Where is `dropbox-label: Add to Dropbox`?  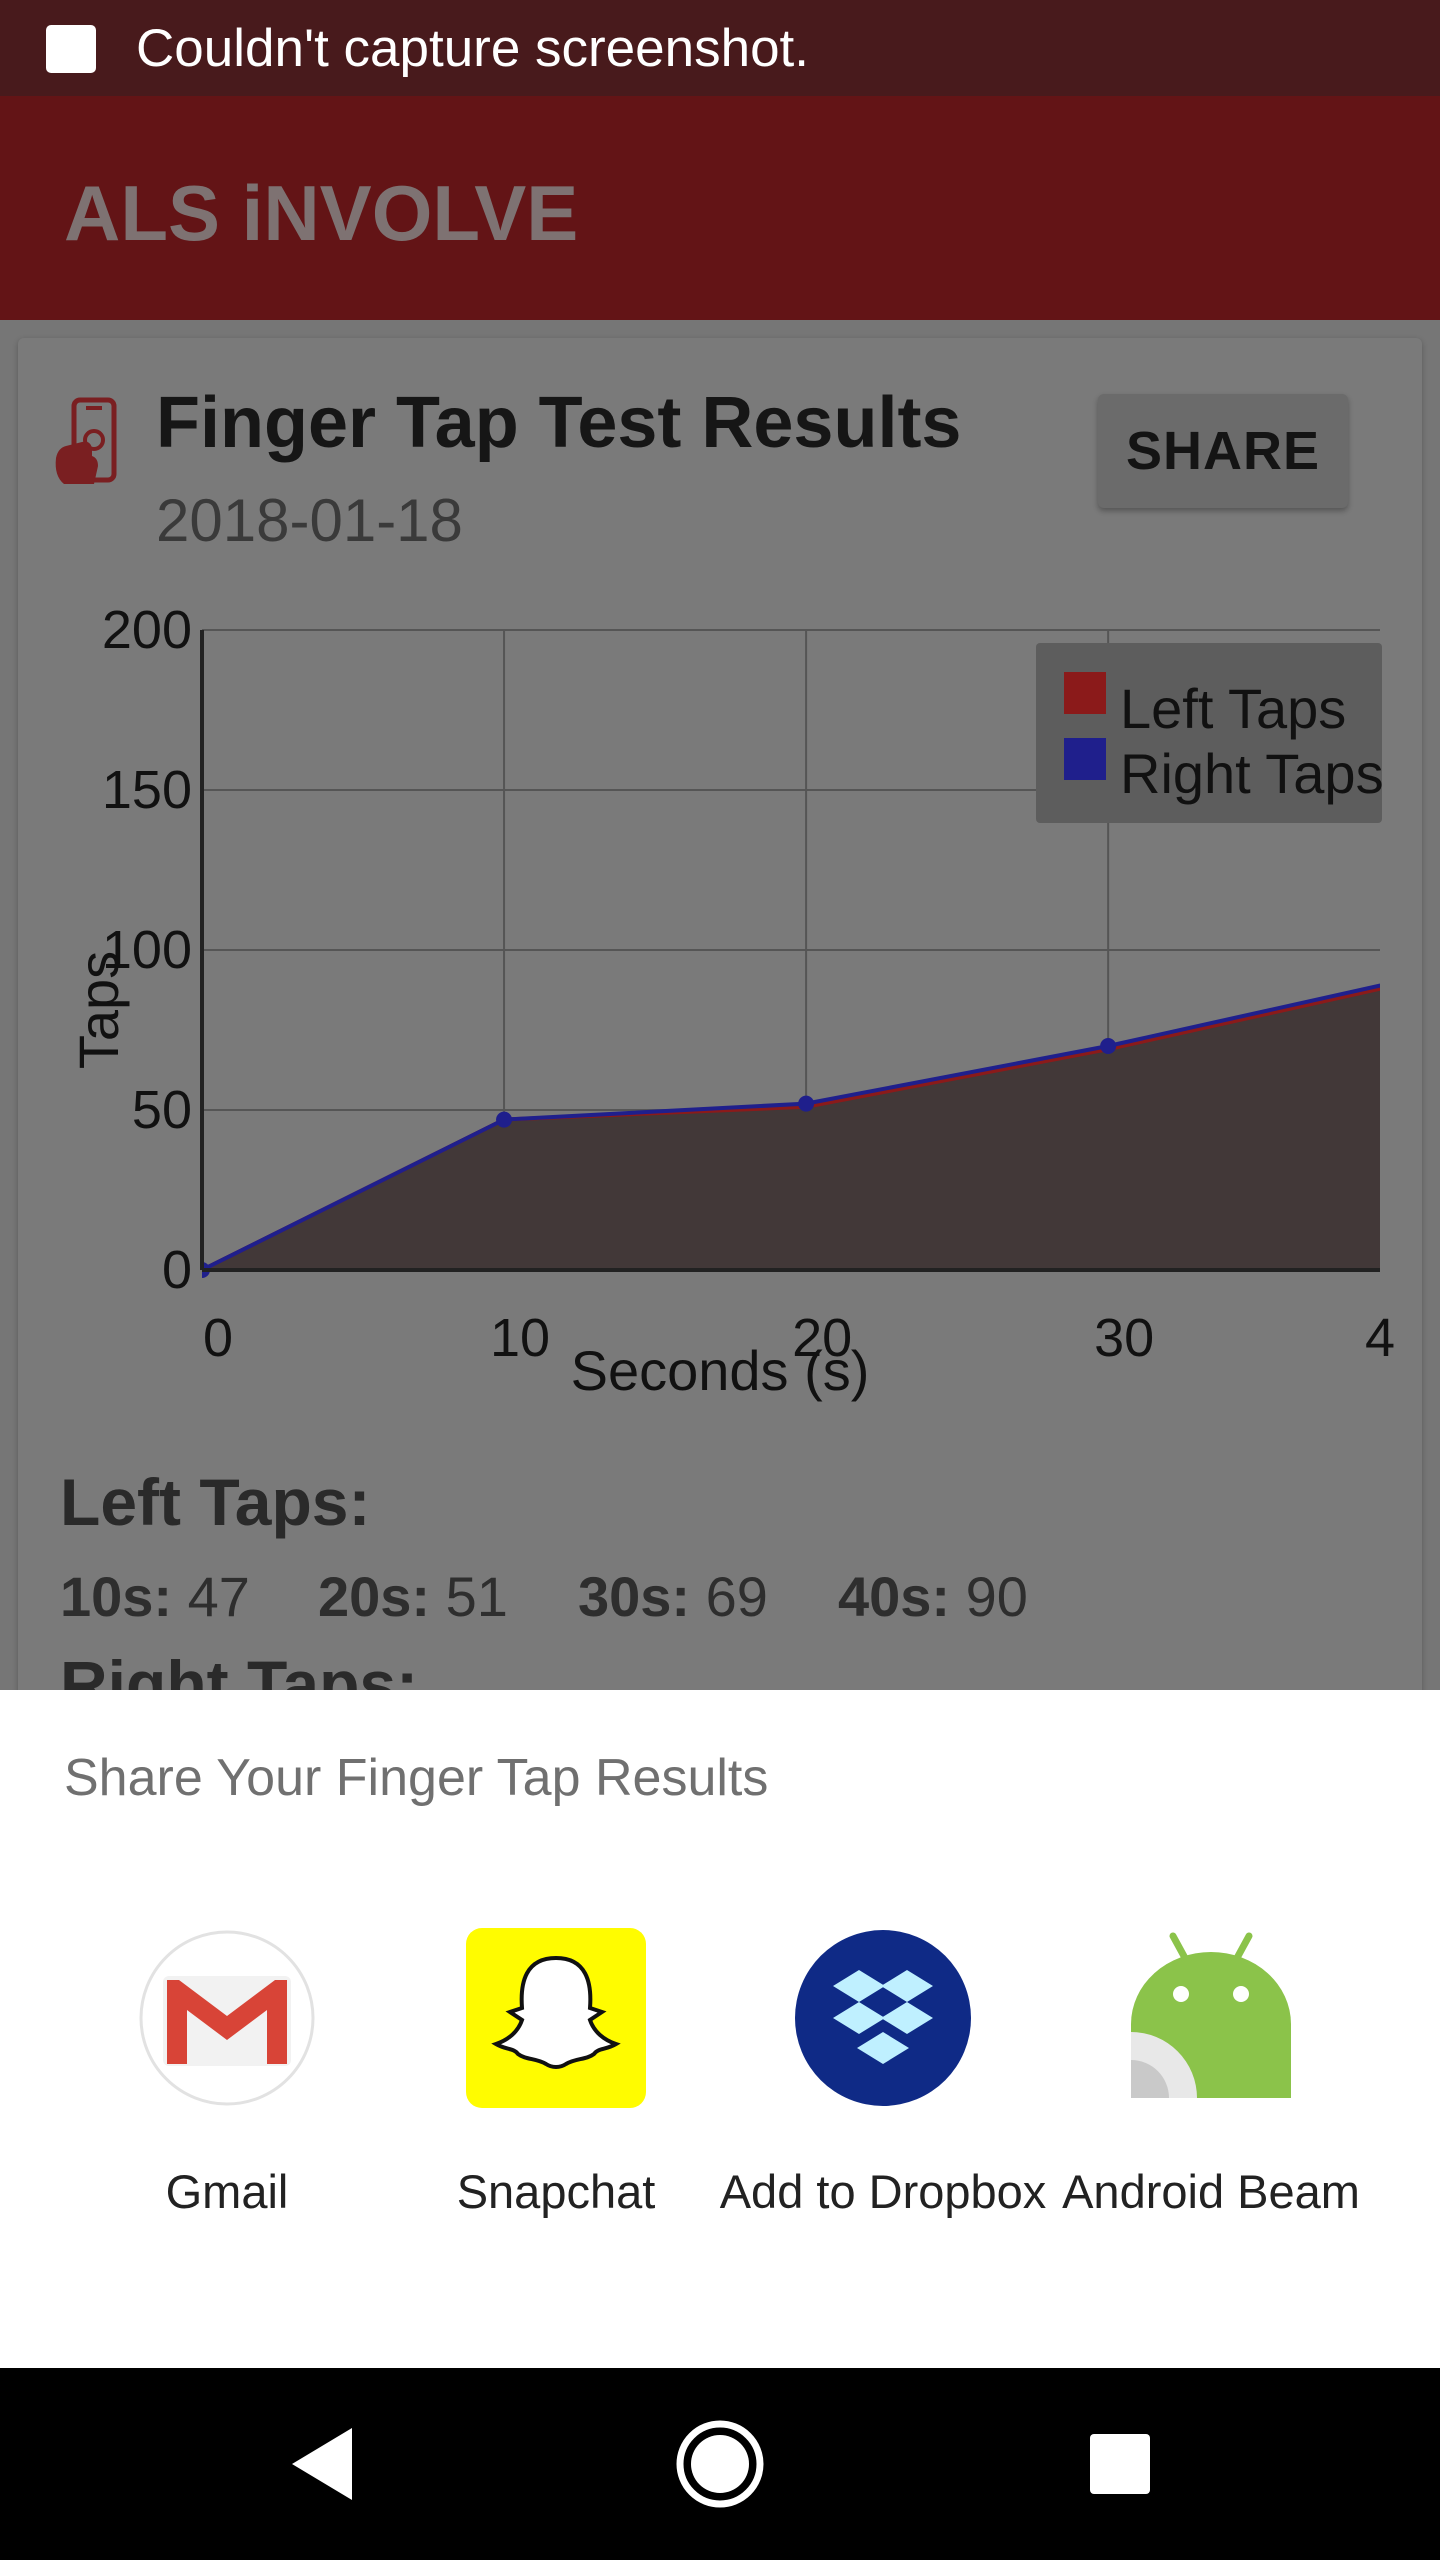
dropbox-label: Add to Dropbox is located at coordinates (883, 2191).